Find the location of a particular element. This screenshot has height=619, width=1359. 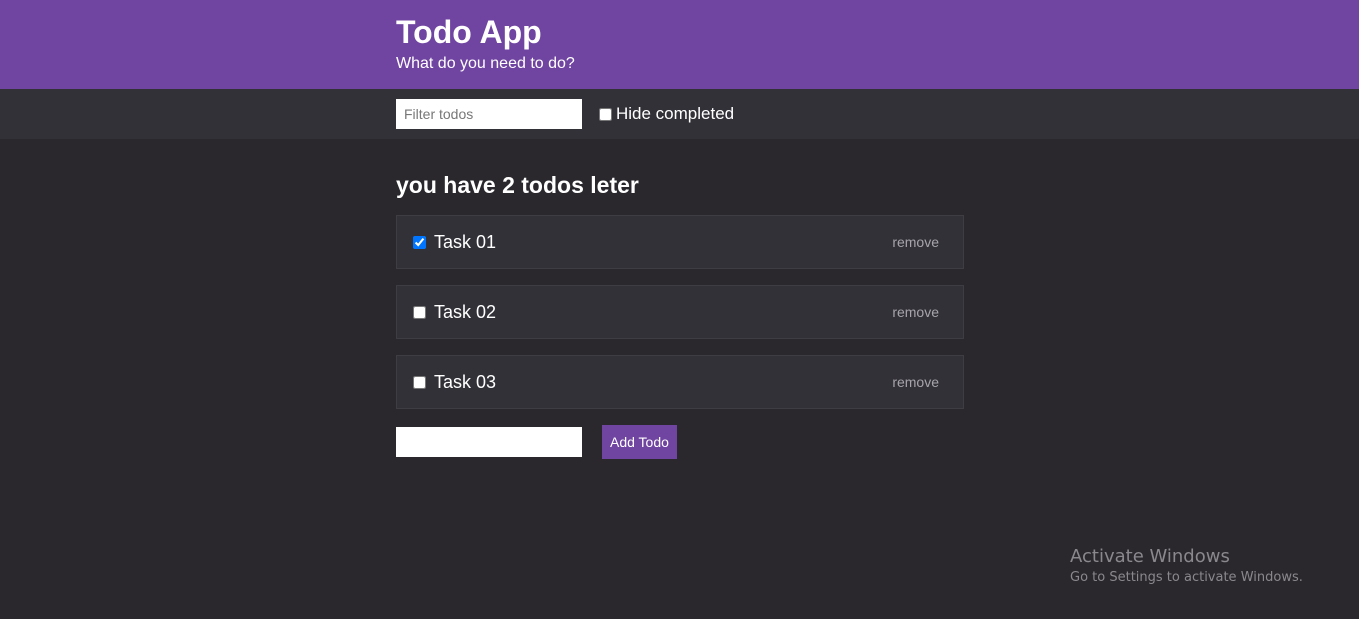

todo-item: Task 01 remove is located at coordinates (680, 242).